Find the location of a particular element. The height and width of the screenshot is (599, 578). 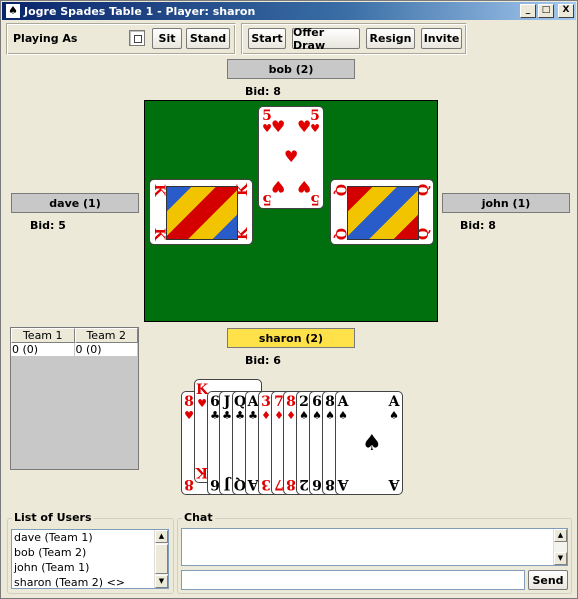

player-west-bid: Bid: 5 is located at coordinates (48, 225).